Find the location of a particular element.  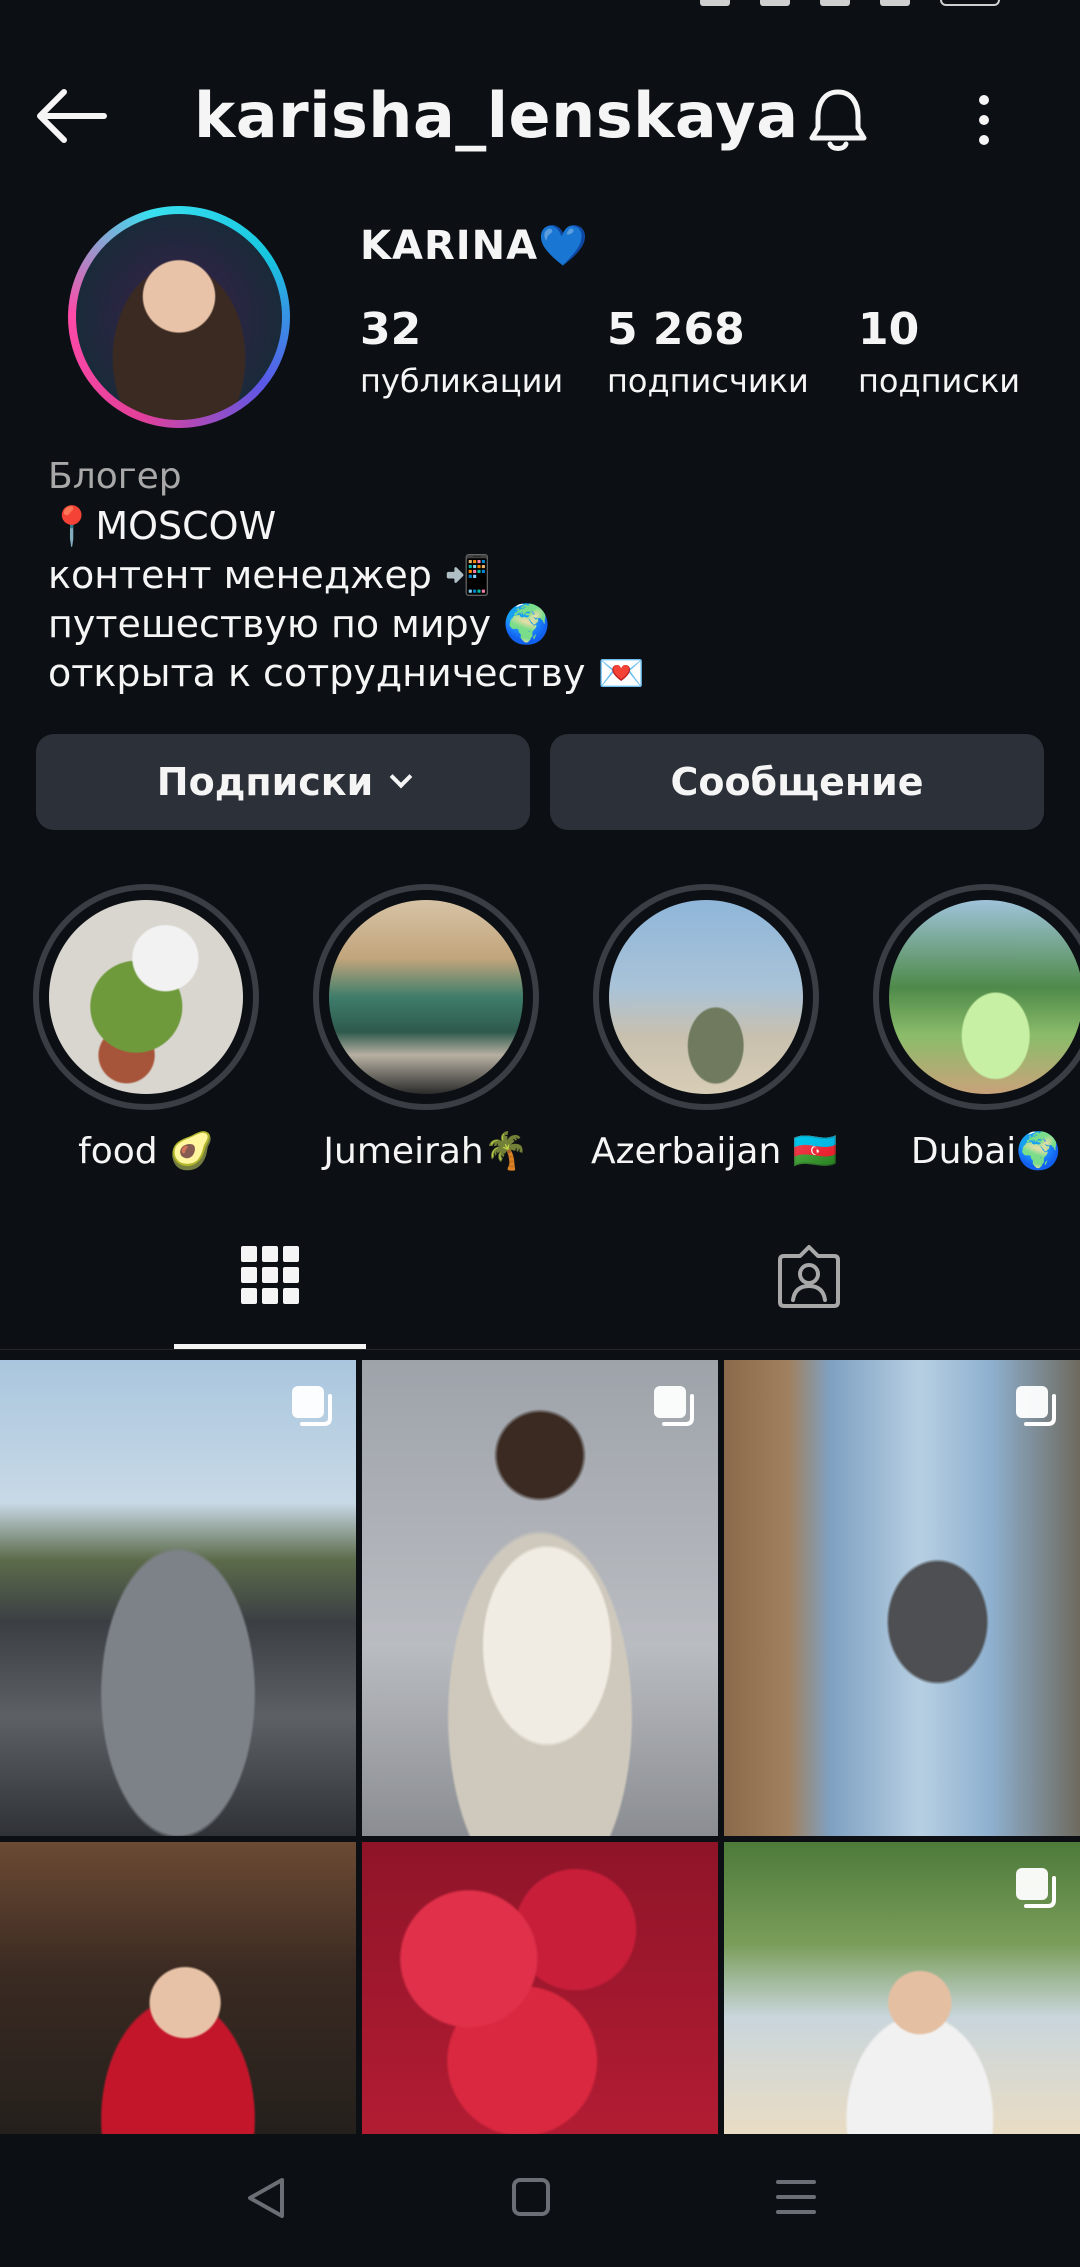

nav-recents-icon is located at coordinates (796, 2197).